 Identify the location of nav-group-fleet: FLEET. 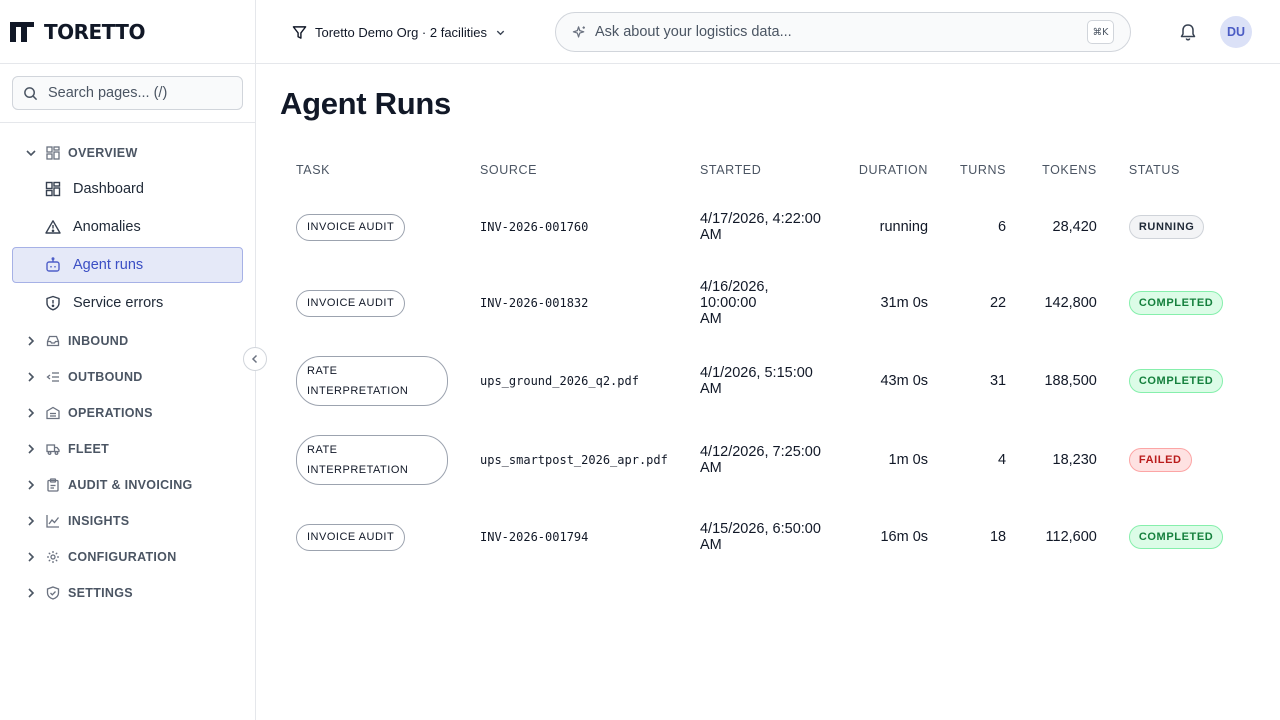
(127, 449).